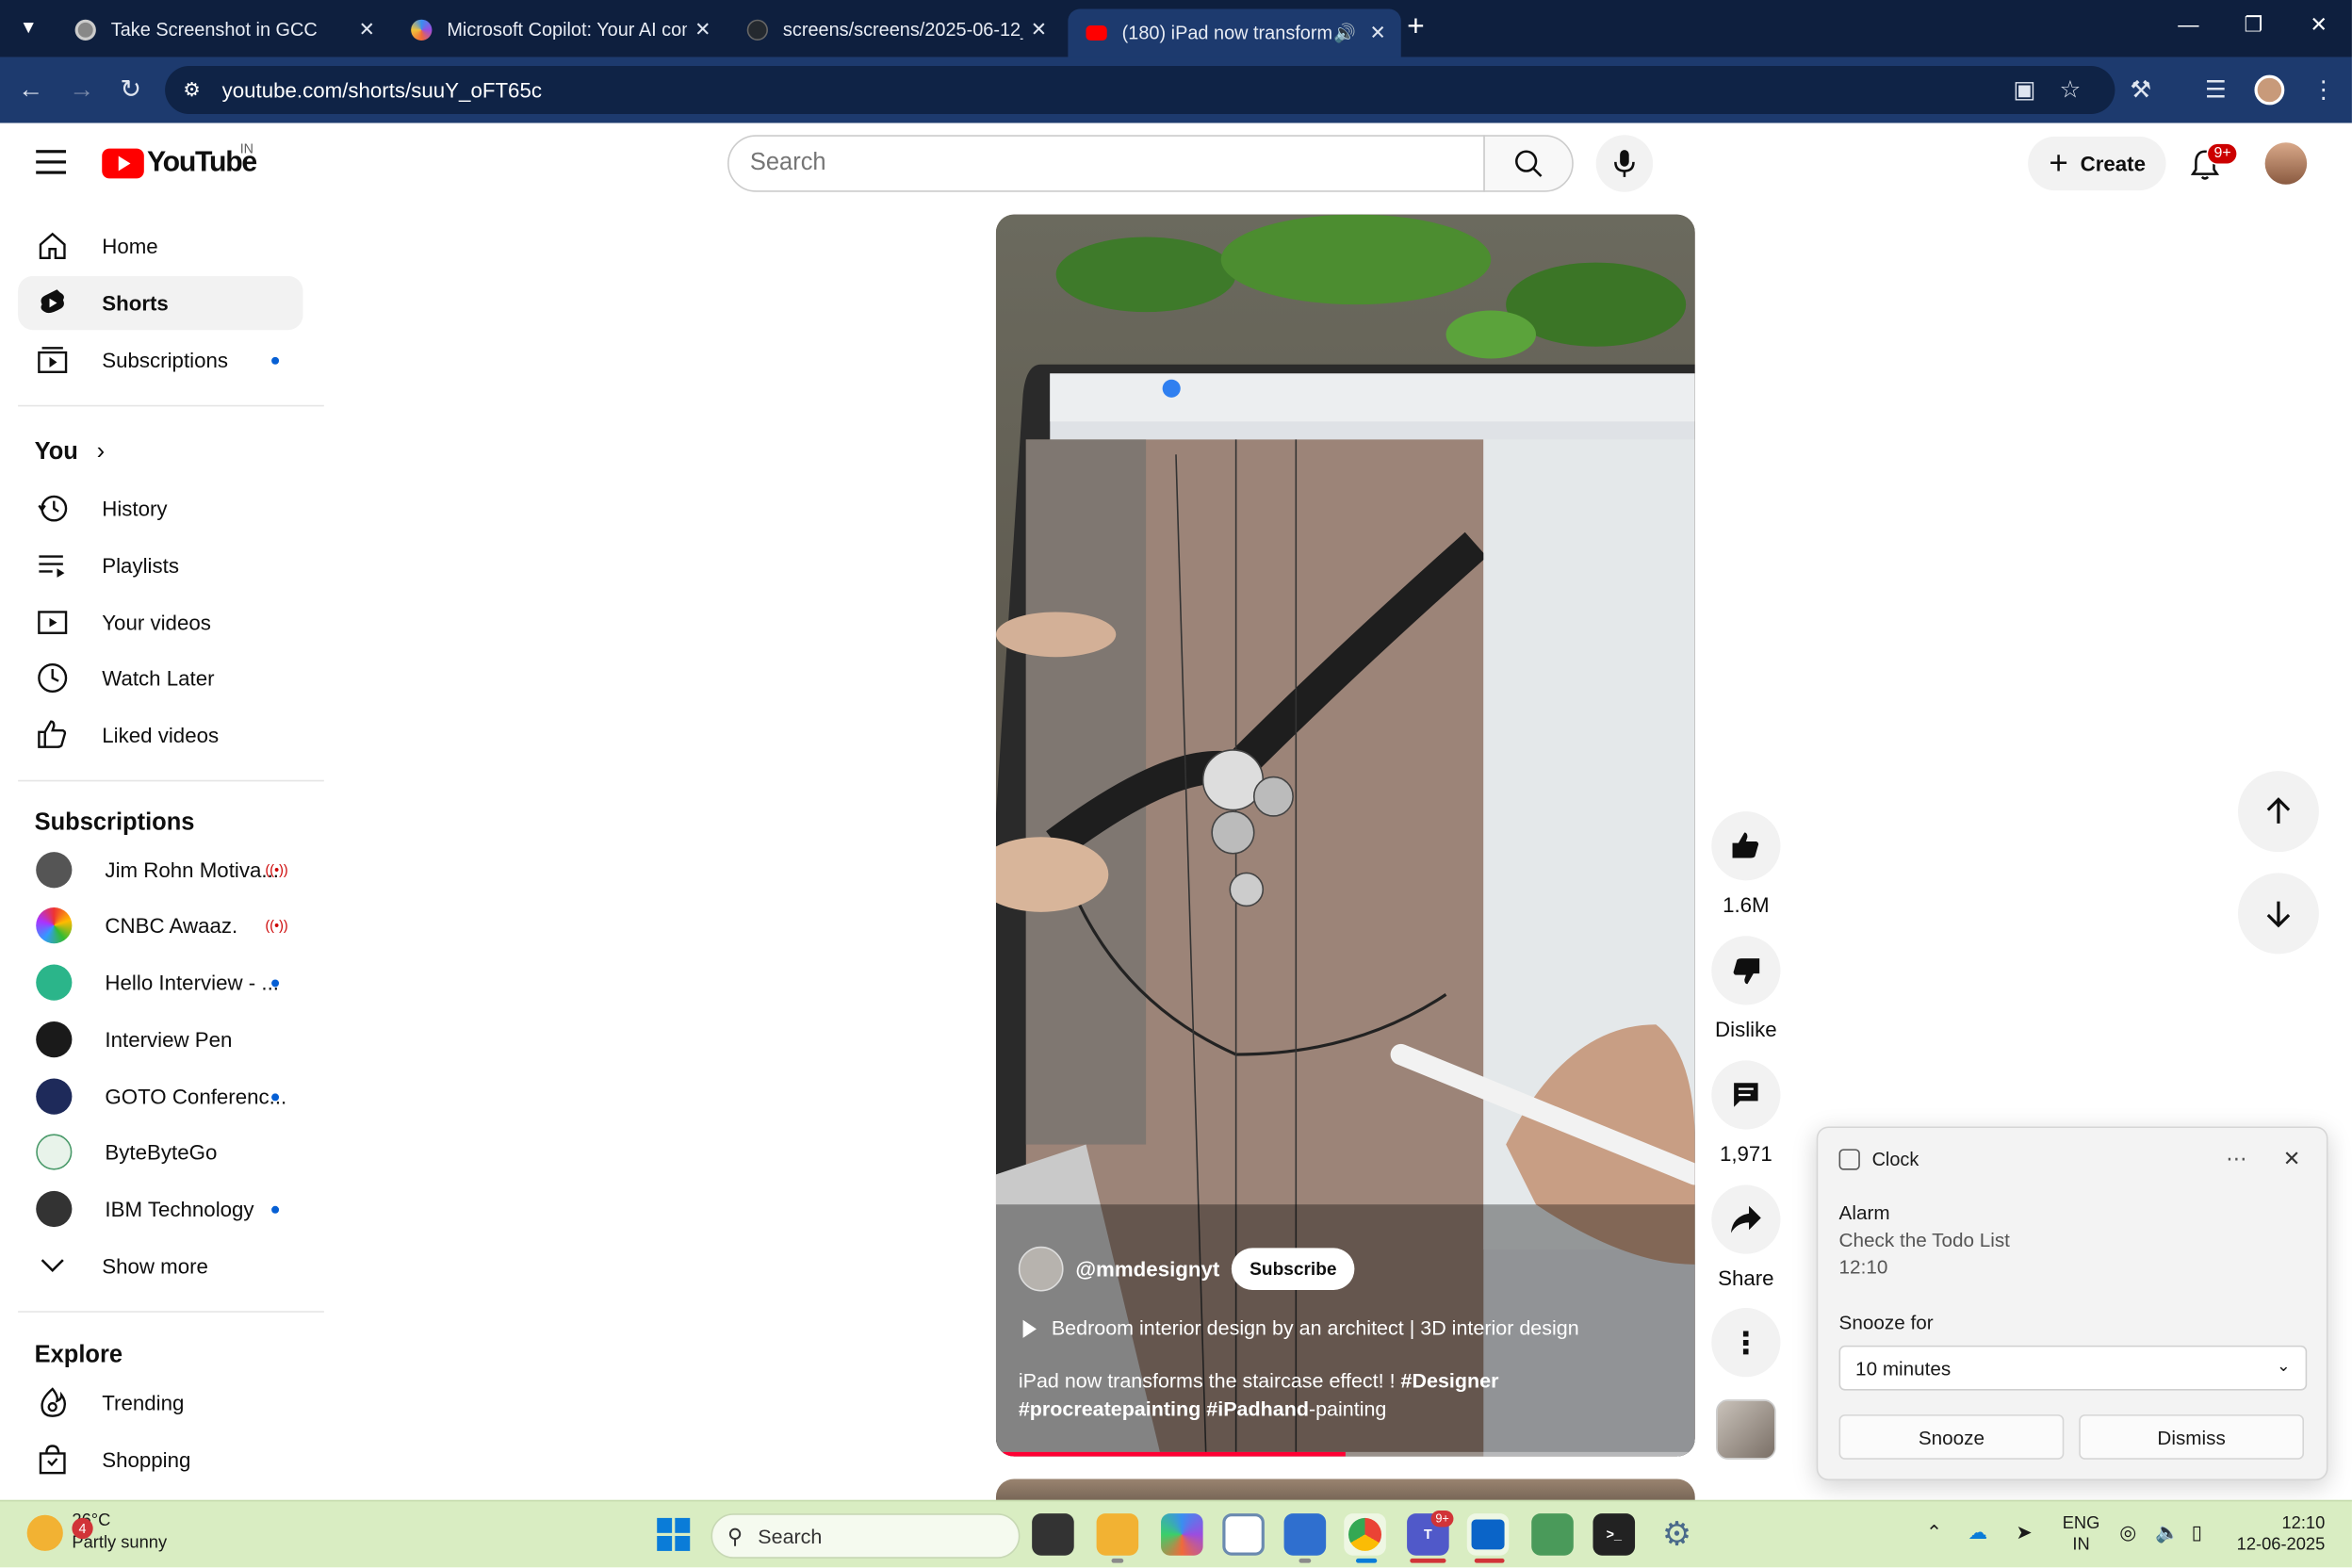  I want to click on youtube-logo: YouTube IN, so click(179, 160).